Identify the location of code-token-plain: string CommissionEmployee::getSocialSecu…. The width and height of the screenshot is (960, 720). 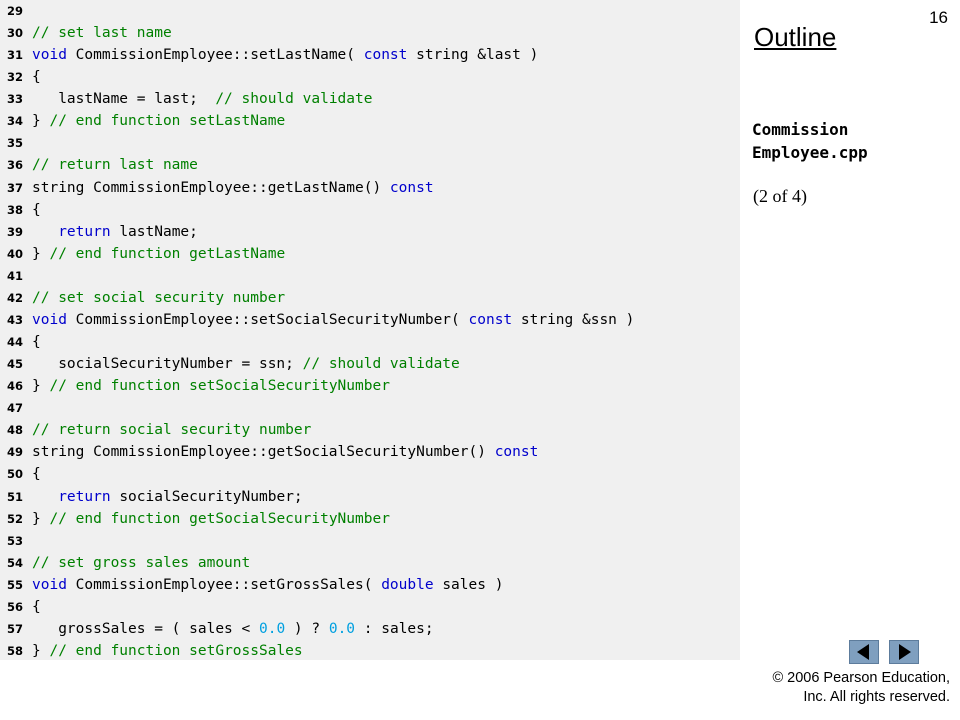
(263, 452).